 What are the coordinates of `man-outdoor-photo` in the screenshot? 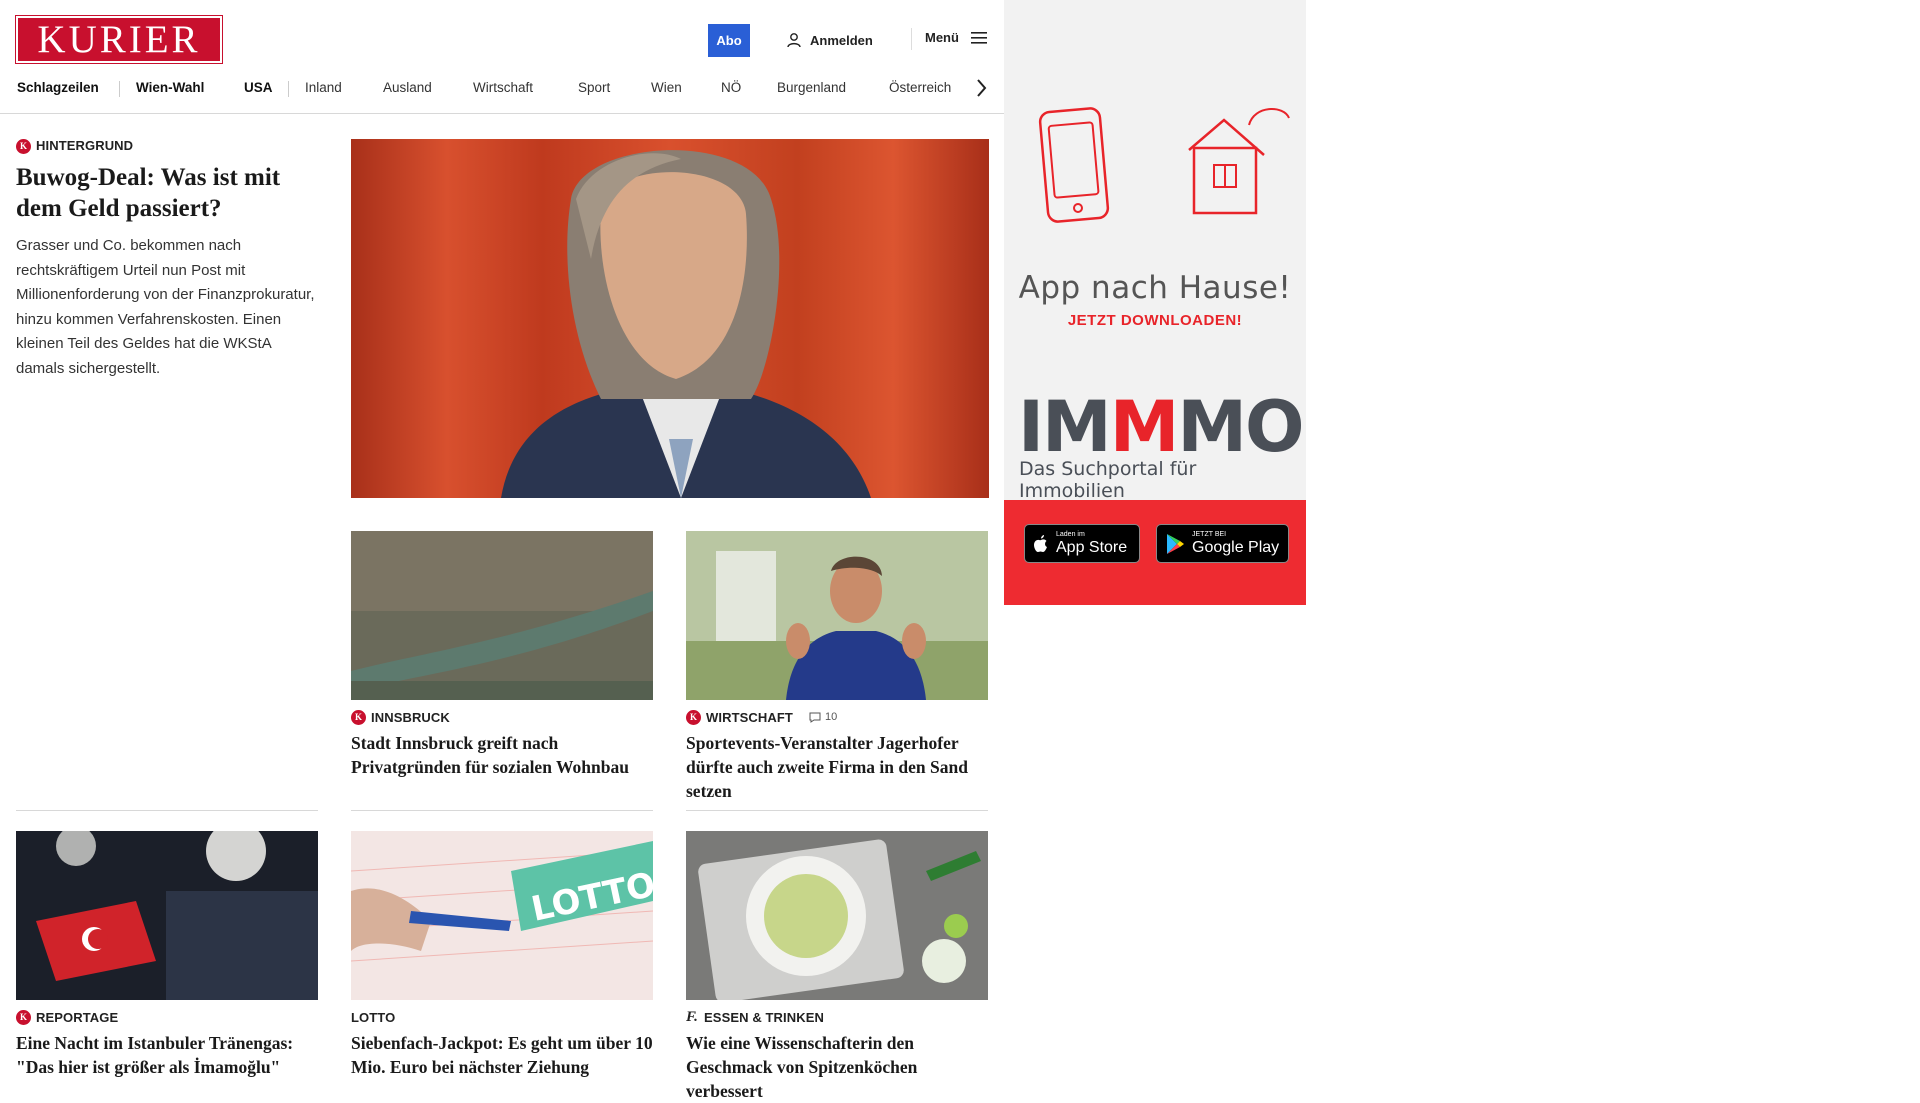 It's located at (837, 615).